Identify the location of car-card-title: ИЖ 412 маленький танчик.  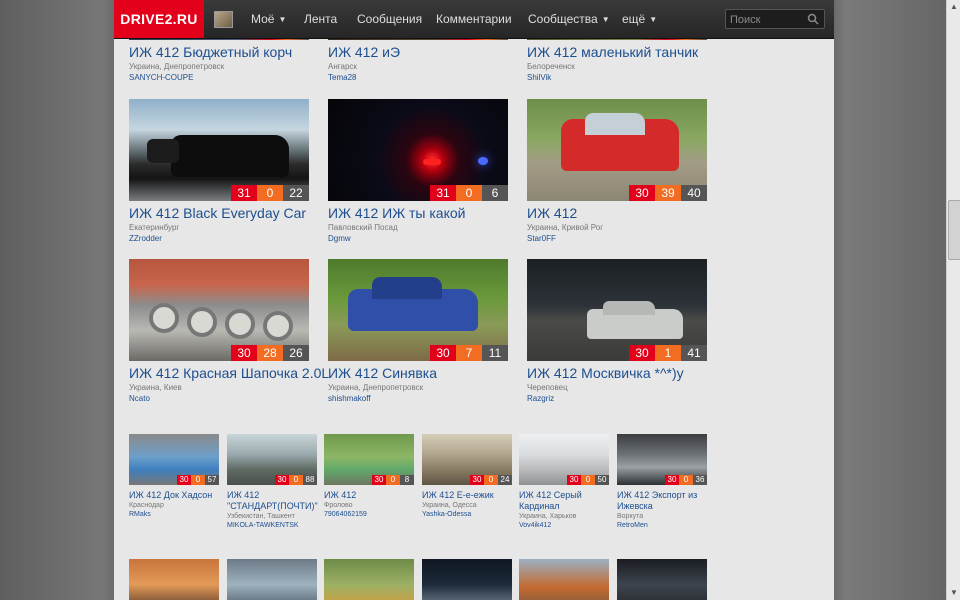
(612, 52).